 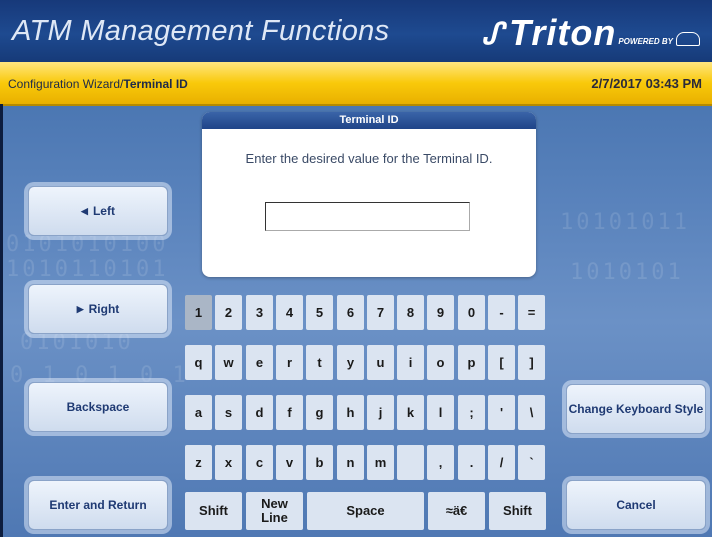 What do you see at coordinates (350, 462) in the screenshot?
I see `key-row4-5: n` at bounding box center [350, 462].